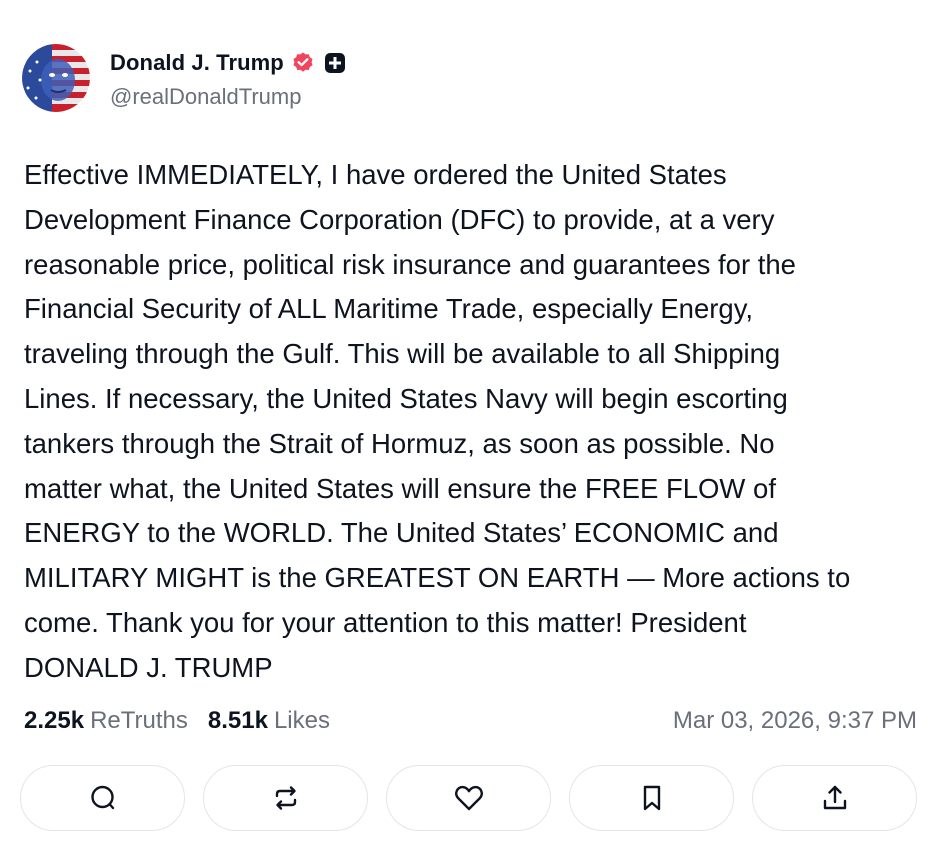  I want to click on like-button, so click(468, 798).